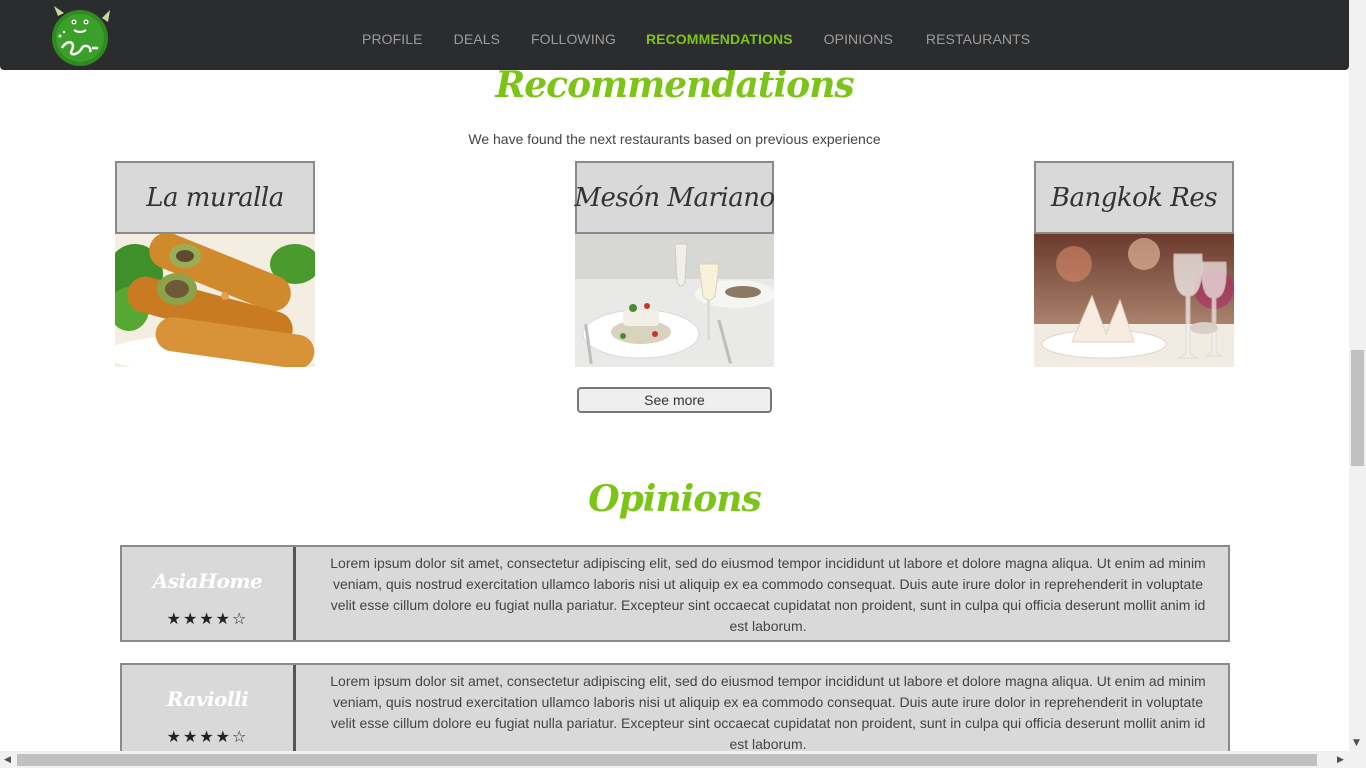 The image size is (1366, 768). Describe the element at coordinates (674, 197) in the screenshot. I see `restaurant-name: Mesón Mariano` at that location.